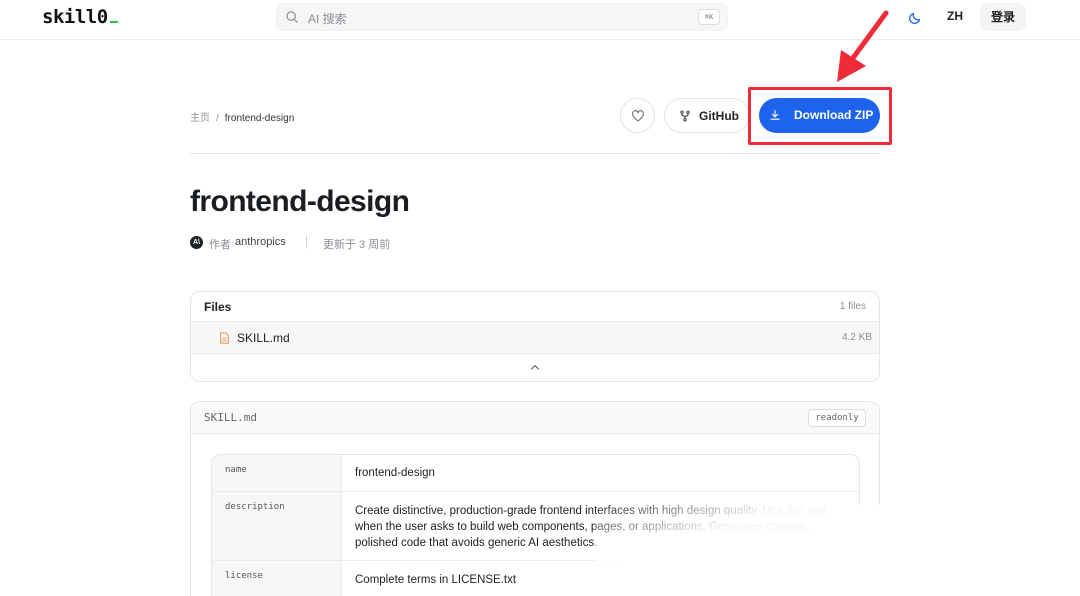 The width and height of the screenshot is (1080, 596). Describe the element at coordinates (224, 338) in the screenshot. I see `file-icon` at that location.